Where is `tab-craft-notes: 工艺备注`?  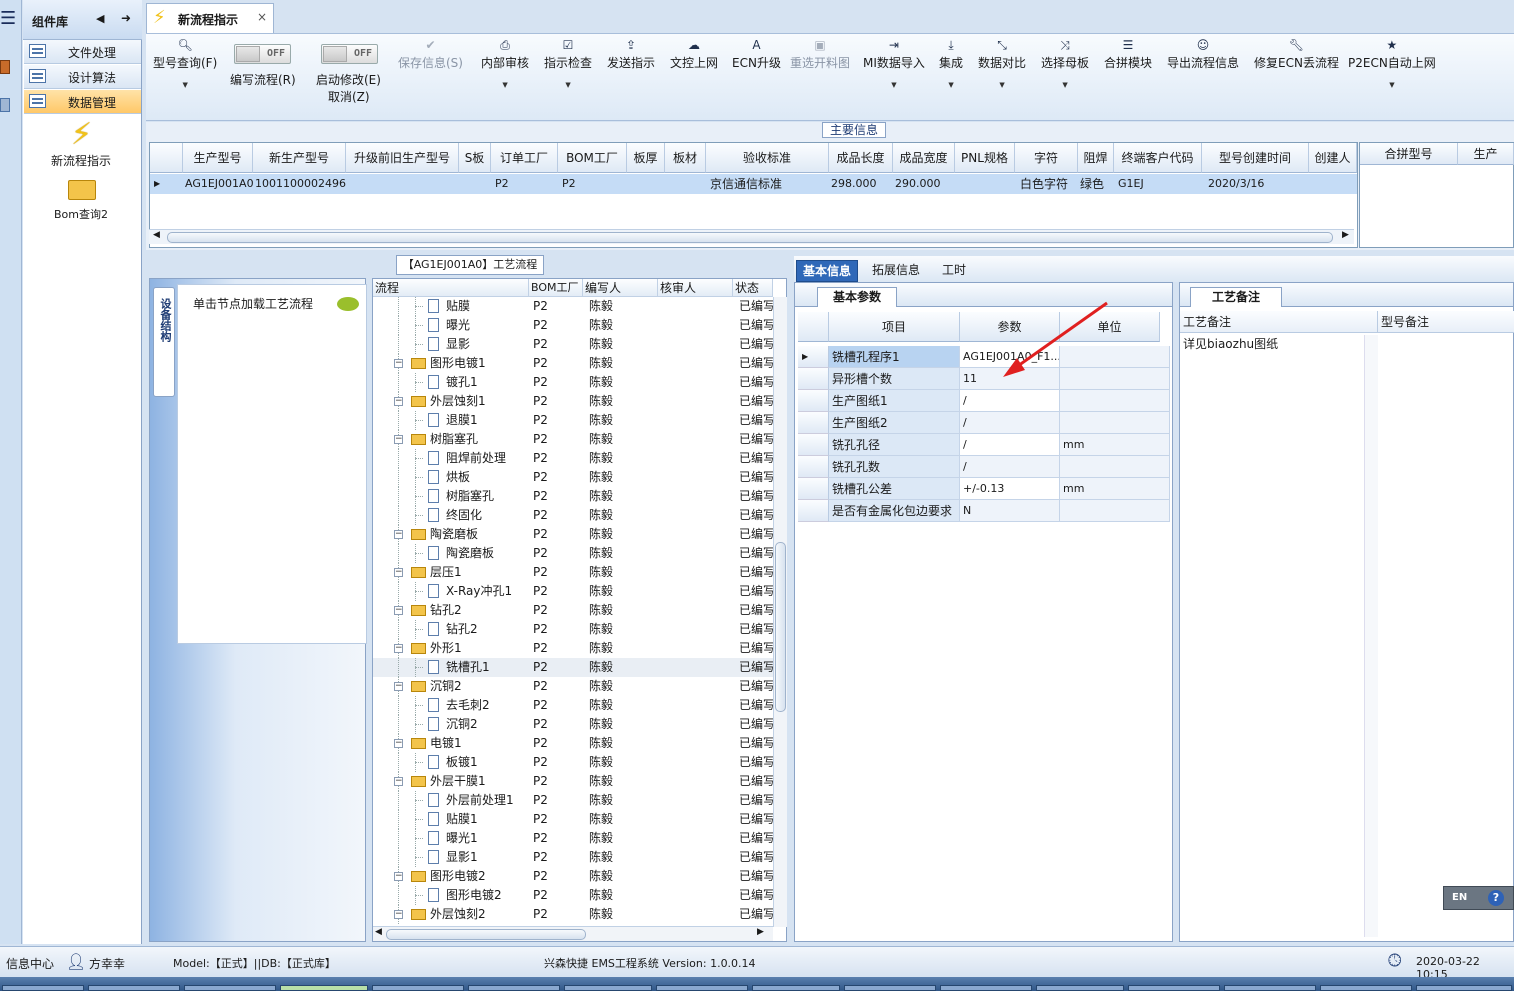
tab-craft-notes: 工艺备注 is located at coordinates (1236, 297).